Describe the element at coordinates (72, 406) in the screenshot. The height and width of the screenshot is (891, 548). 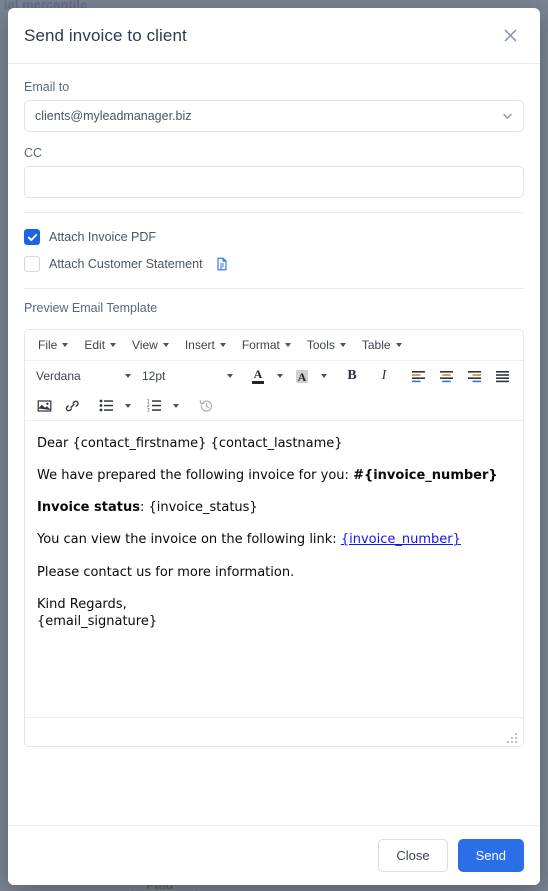
I see `link-icon` at that location.